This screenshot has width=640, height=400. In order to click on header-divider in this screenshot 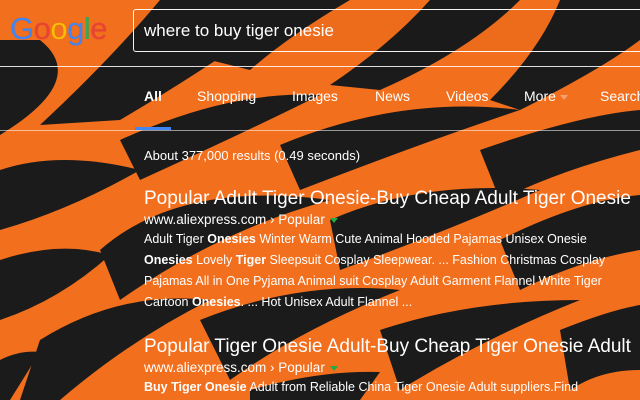, I will do `click(320, 66)`.